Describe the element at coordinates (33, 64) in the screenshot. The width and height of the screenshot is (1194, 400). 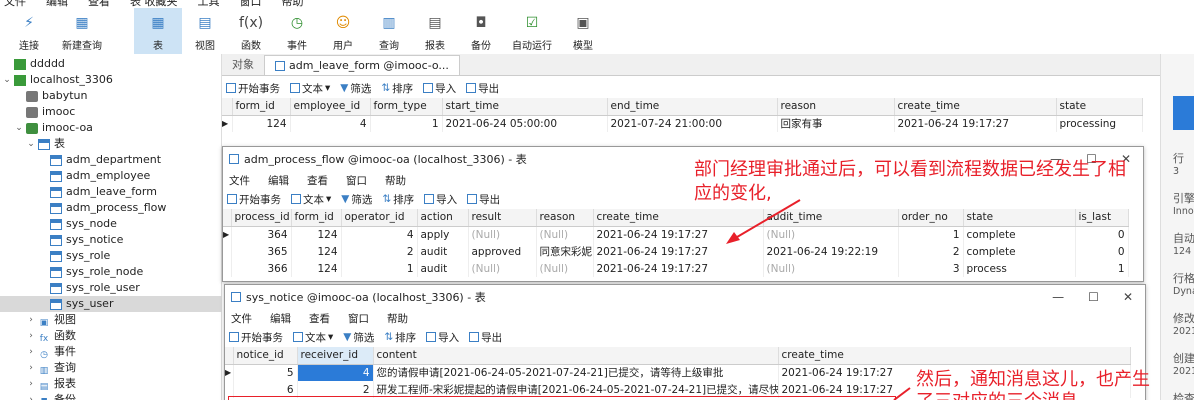
I see `tree-connection: ddddd` at that location.